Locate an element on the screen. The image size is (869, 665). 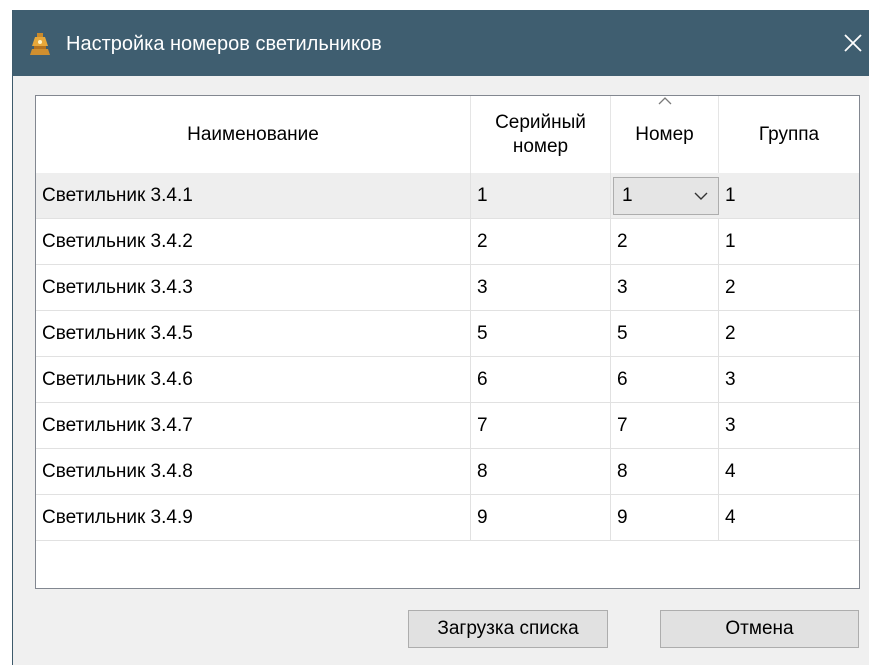
cell-name: Светильник 3.4.3 is located at coordinates (253, 287).